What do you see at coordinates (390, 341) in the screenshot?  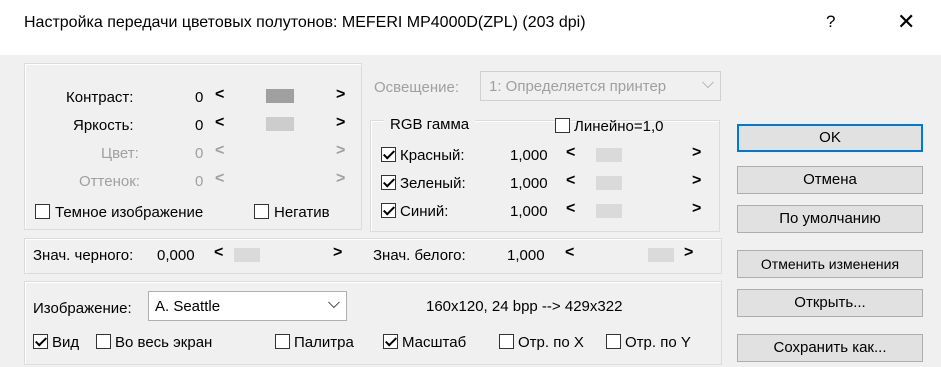 I see `scale-checkbox` at bounding box center [390, 341].